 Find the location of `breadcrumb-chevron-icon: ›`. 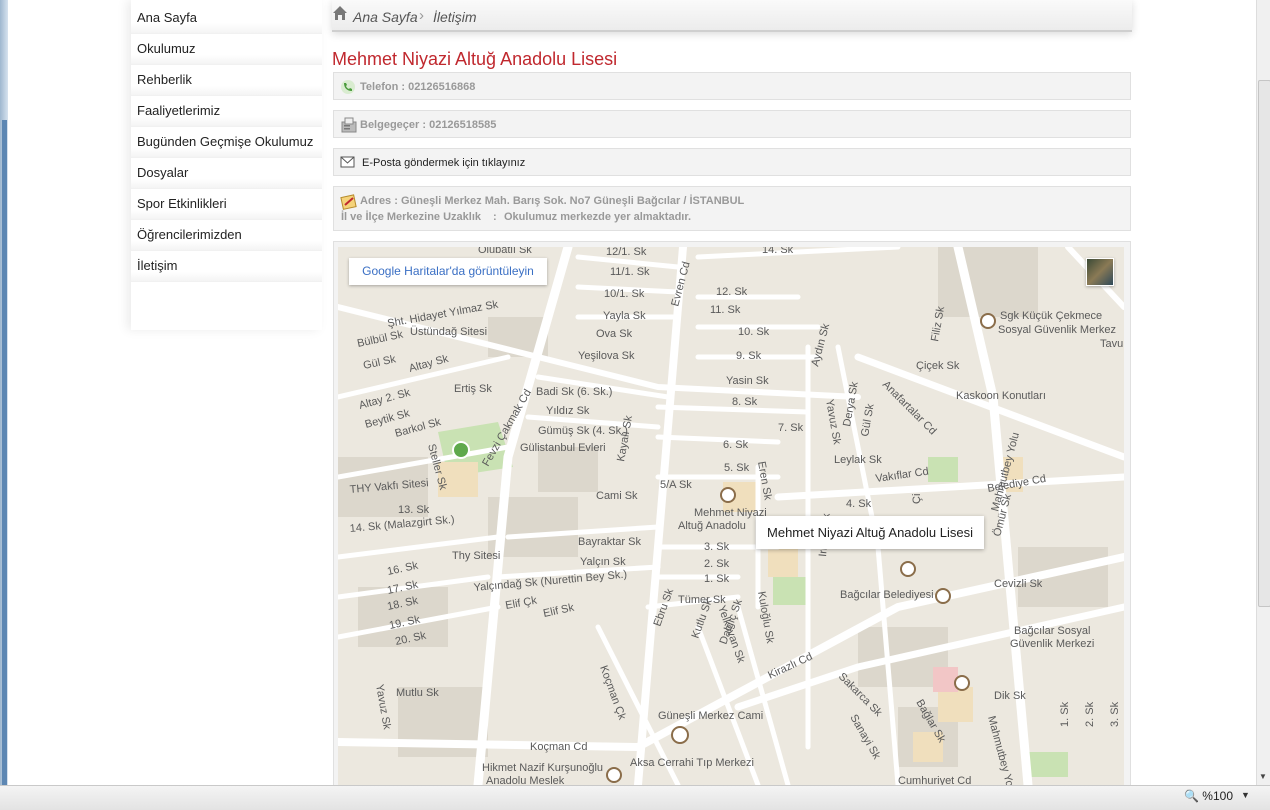

breadcrumb-chevron-icon: › is located at coordinates (421, 15).